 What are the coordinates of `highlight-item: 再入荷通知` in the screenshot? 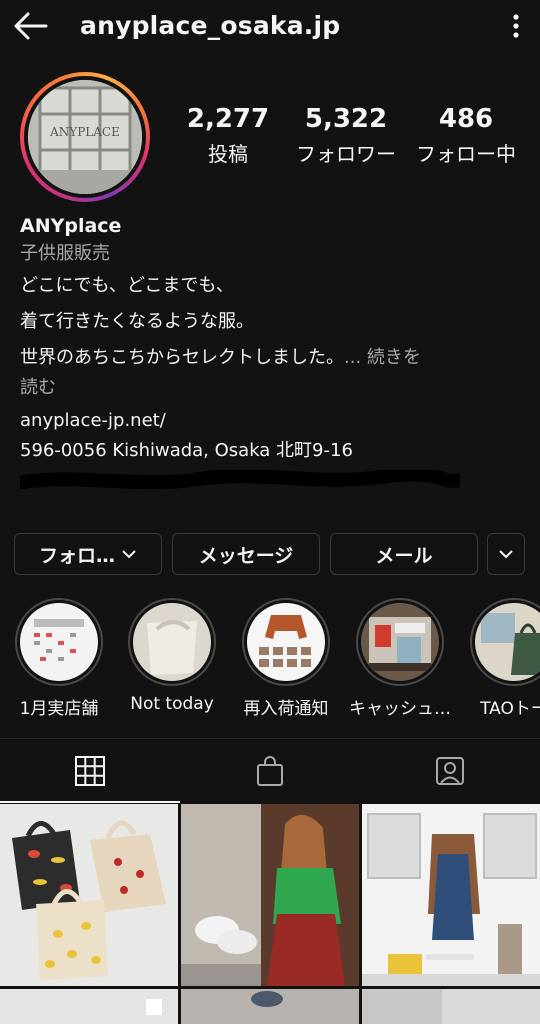 It's located at (286, 658).